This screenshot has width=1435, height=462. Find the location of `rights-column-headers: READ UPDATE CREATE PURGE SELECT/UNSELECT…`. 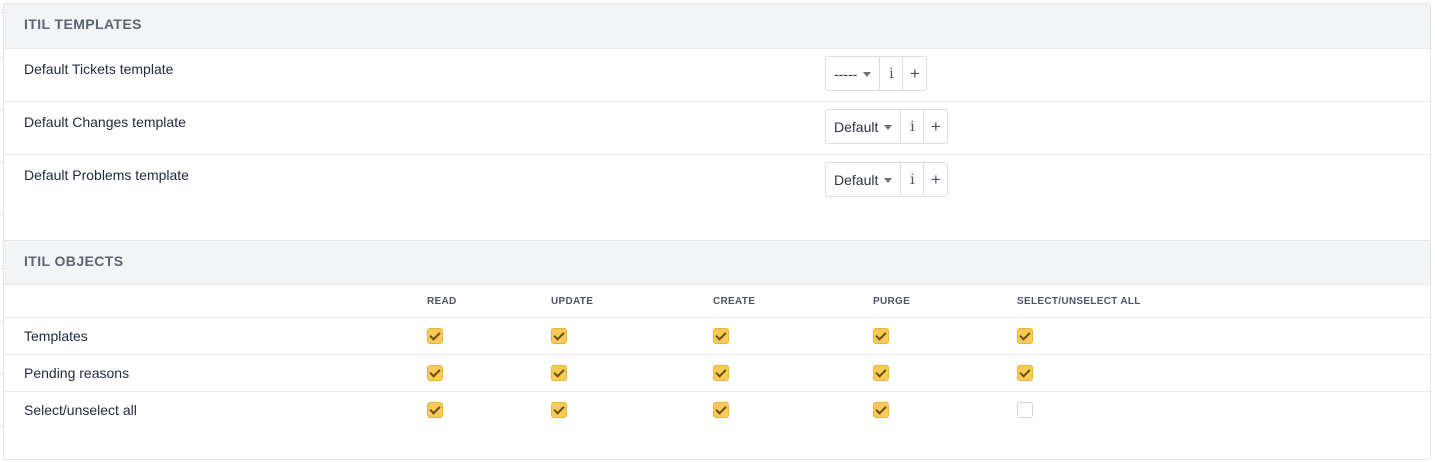

rights-column-headers: READ UPDATE CREATE PURGE SELECT/UNSELECT… is located at coordinates (717, 301).